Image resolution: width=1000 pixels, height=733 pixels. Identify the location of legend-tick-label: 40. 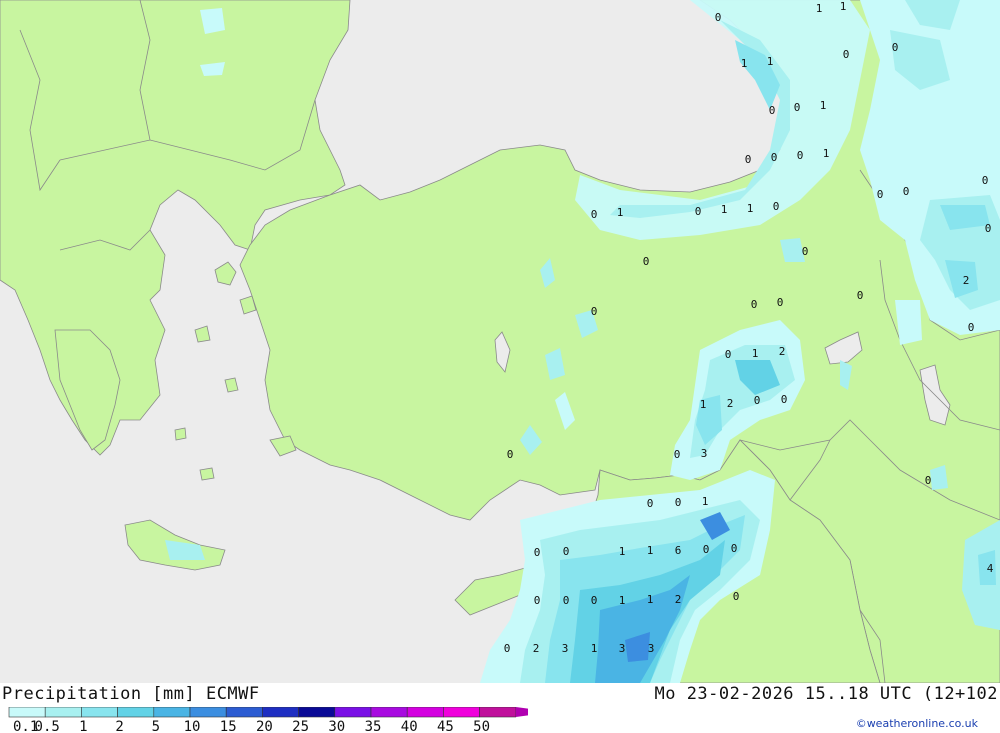
(409, 726).